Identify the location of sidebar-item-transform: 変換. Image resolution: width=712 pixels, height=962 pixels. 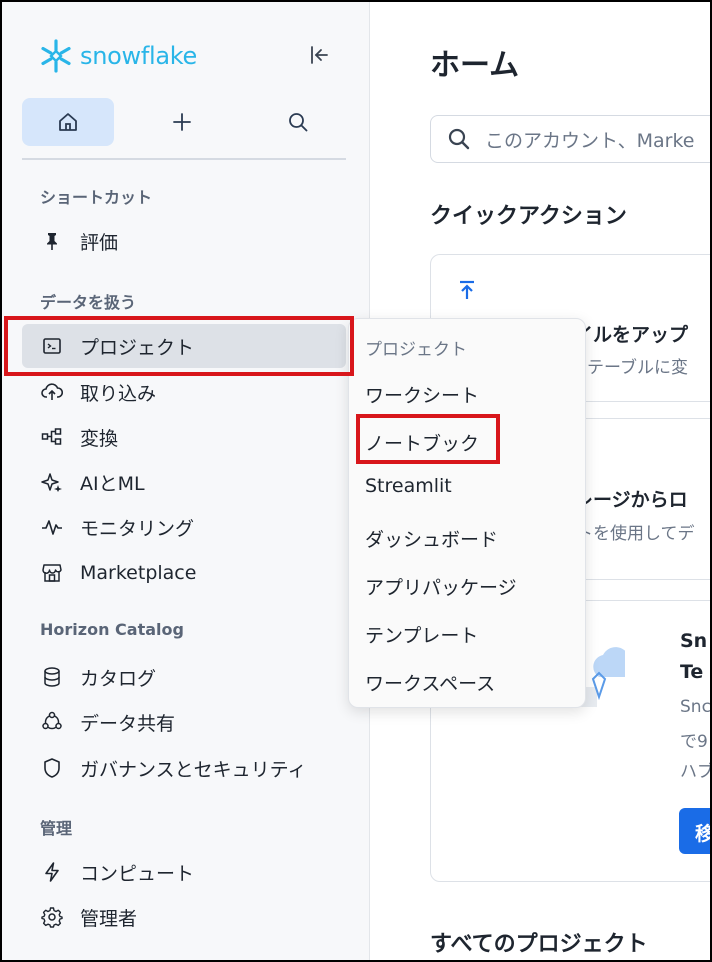
(184, 437).